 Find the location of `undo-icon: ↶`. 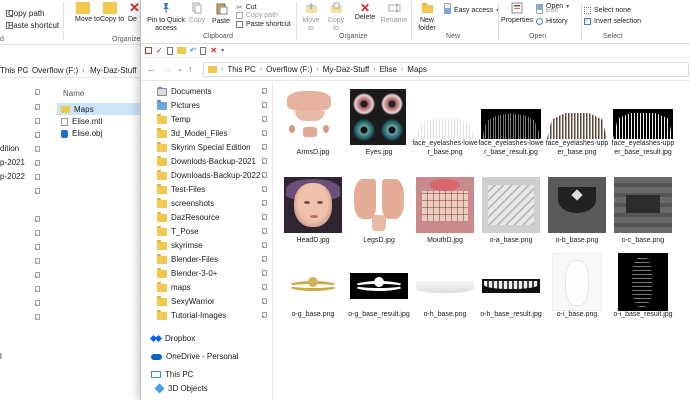

undo-icon: ↶ is located at coordinates (193, 50).